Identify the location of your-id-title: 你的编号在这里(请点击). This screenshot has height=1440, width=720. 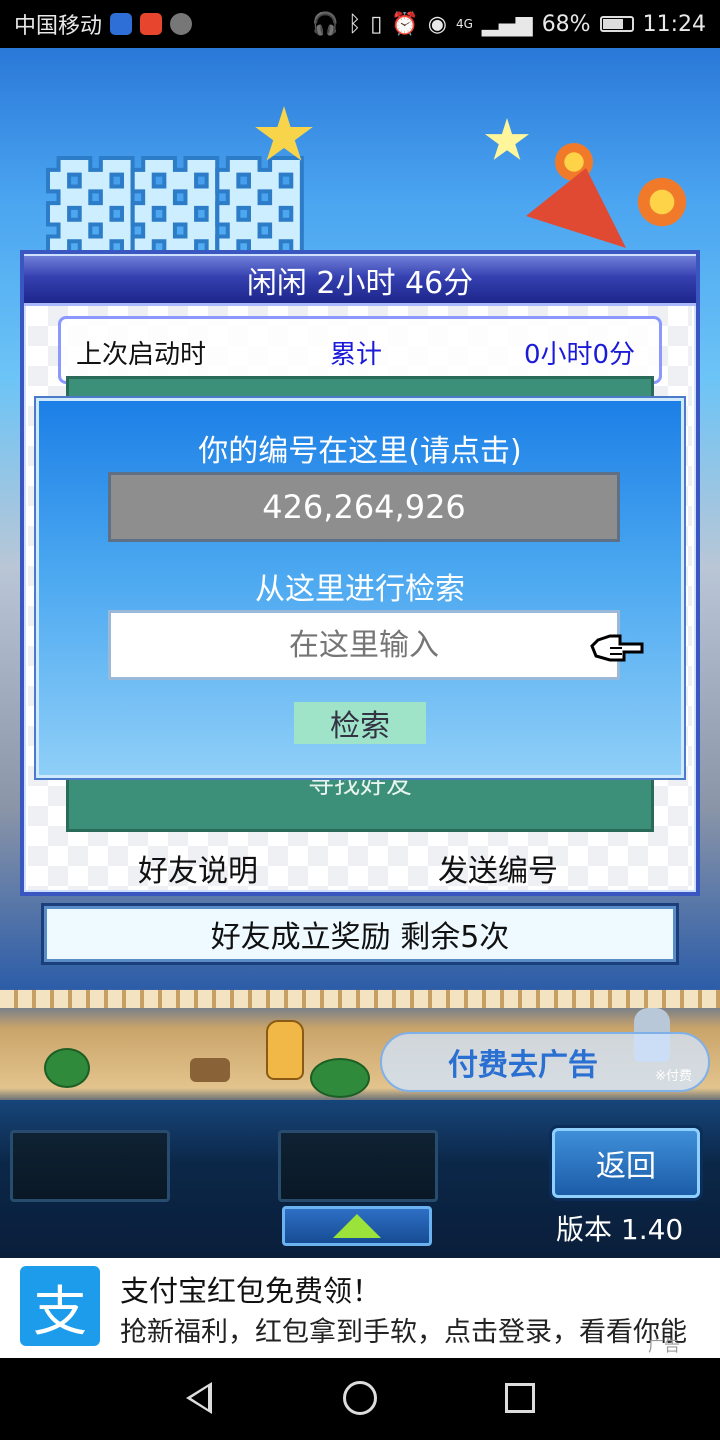
(360, 451).